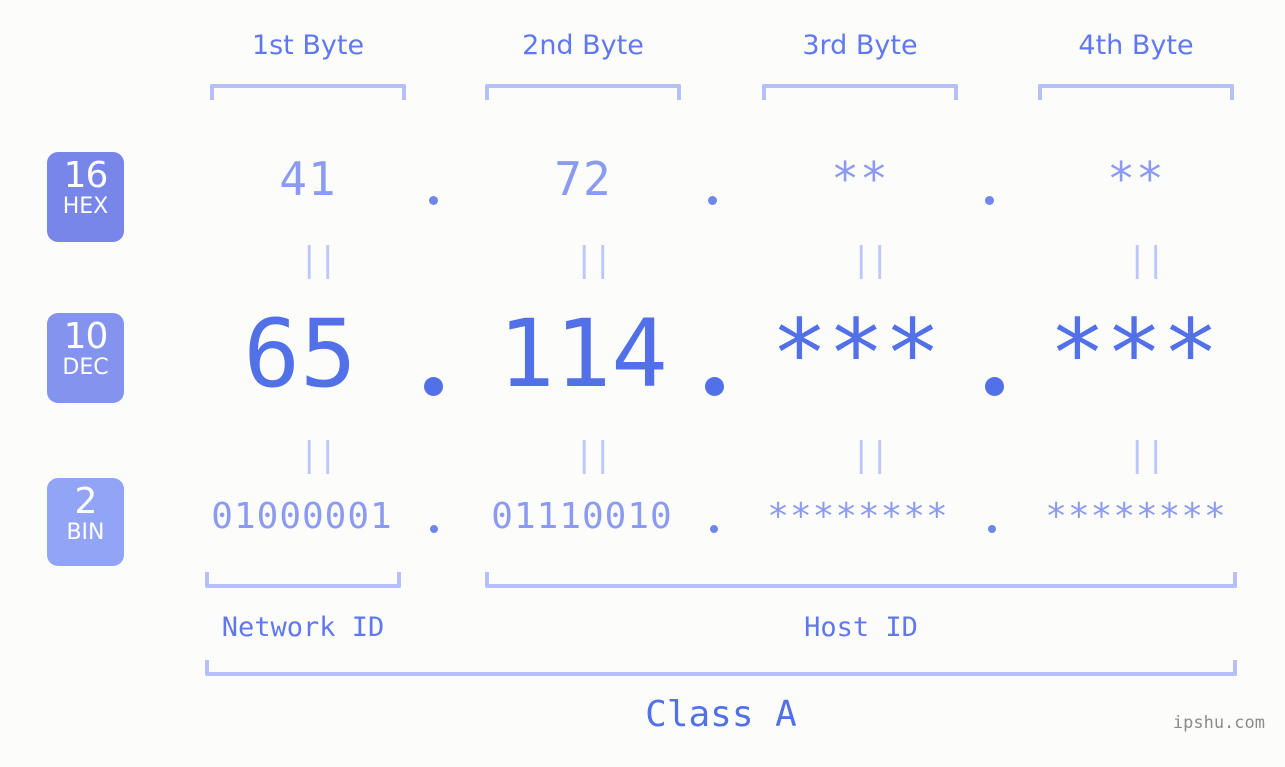 This screenshot has height=767, width=1285. What do you see at coordinates (1136, 45) in the screenshot?
I see `byte-header-4: 4th Byte` at bounding box center [1136, 45].